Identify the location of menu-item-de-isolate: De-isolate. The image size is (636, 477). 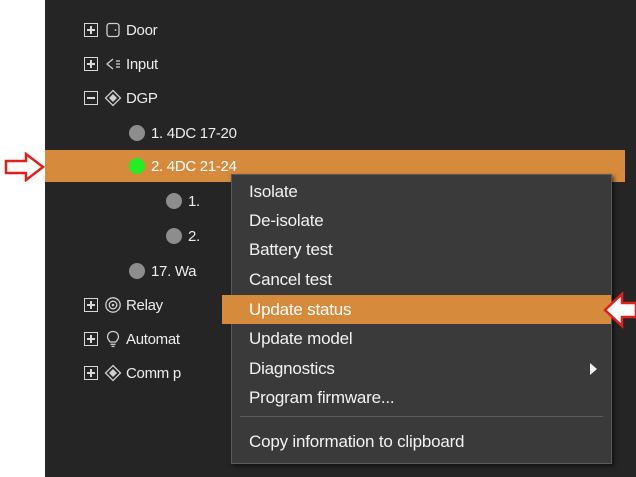
(421, 220).